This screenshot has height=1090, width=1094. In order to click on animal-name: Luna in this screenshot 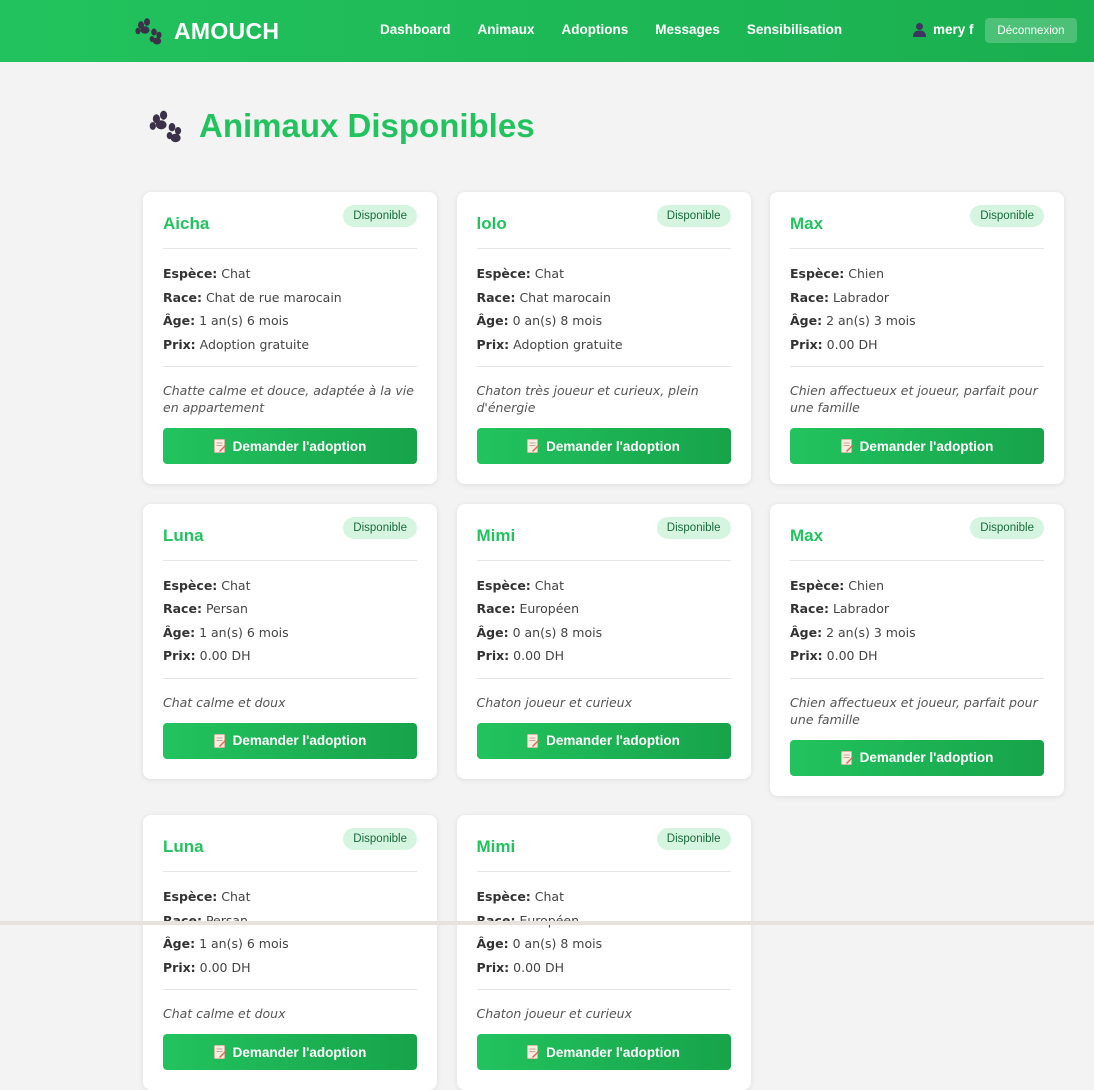, I will do `click(183, 846)`.